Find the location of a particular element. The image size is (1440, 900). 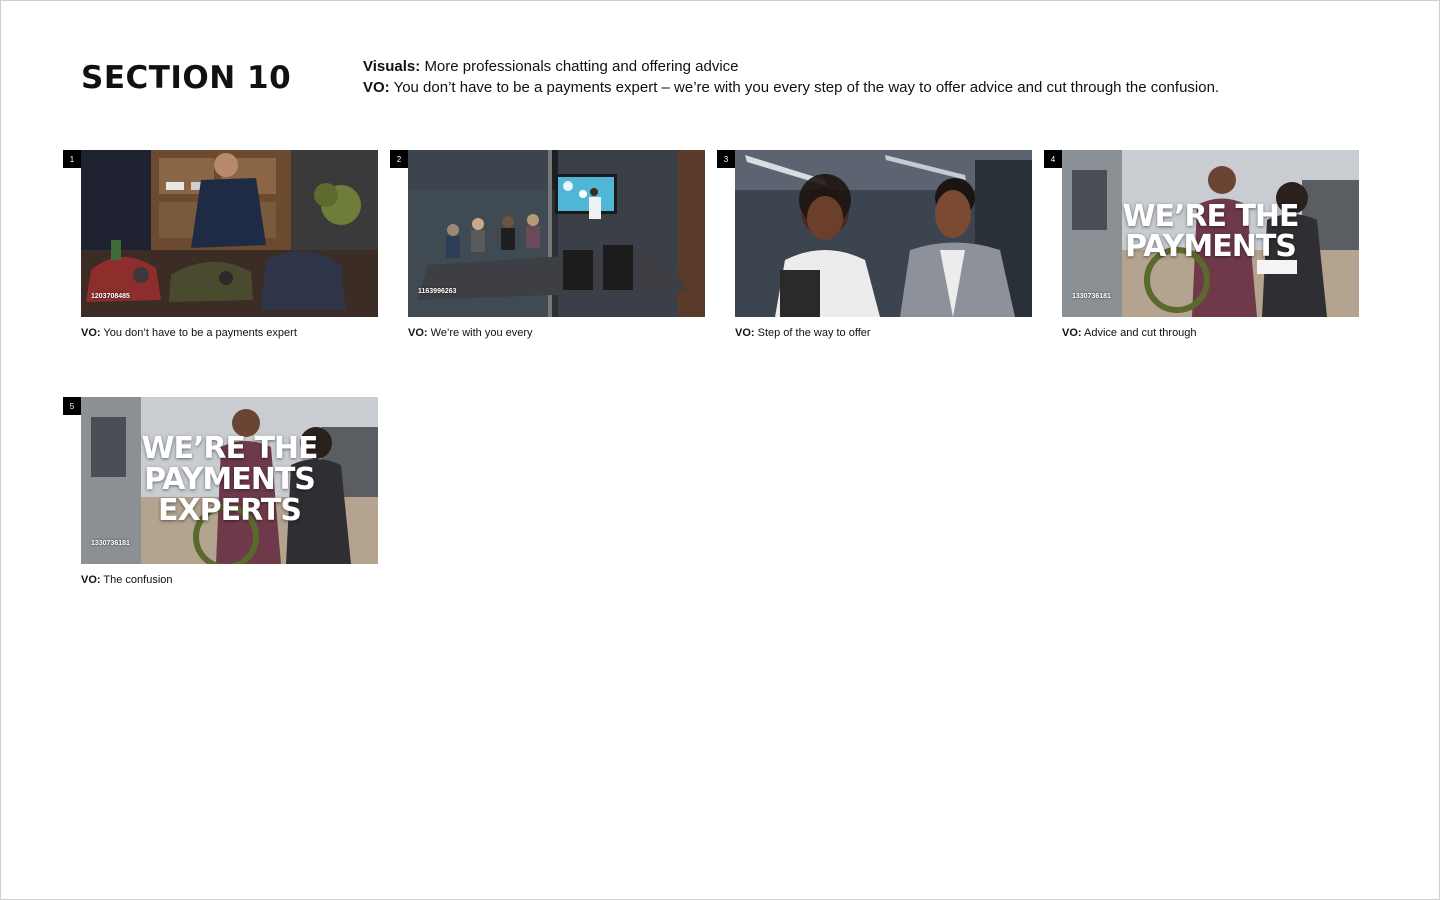

overlay-headline: WE’RE THE PAYMENTS EXPERTS is located at coordinates (229, 479).